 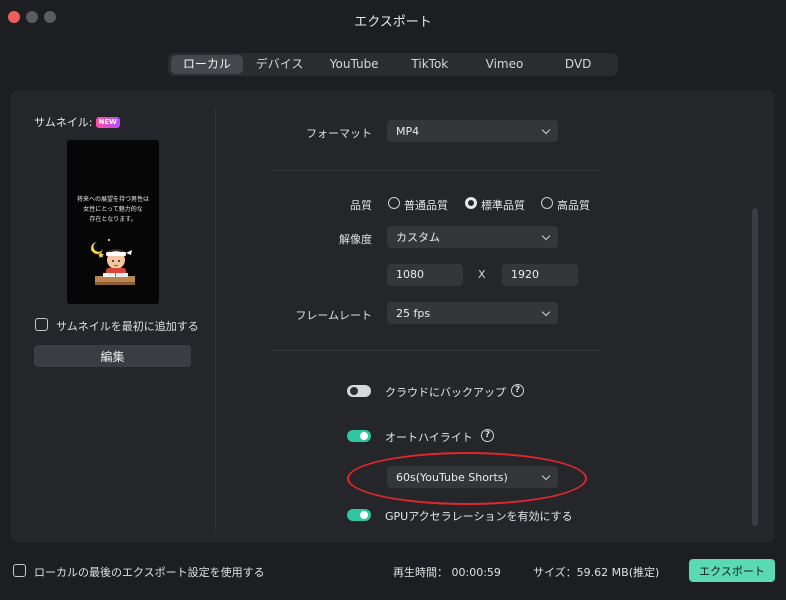 I want to click on quality-normal-label: 普通品質, so click(x=426, y=205).